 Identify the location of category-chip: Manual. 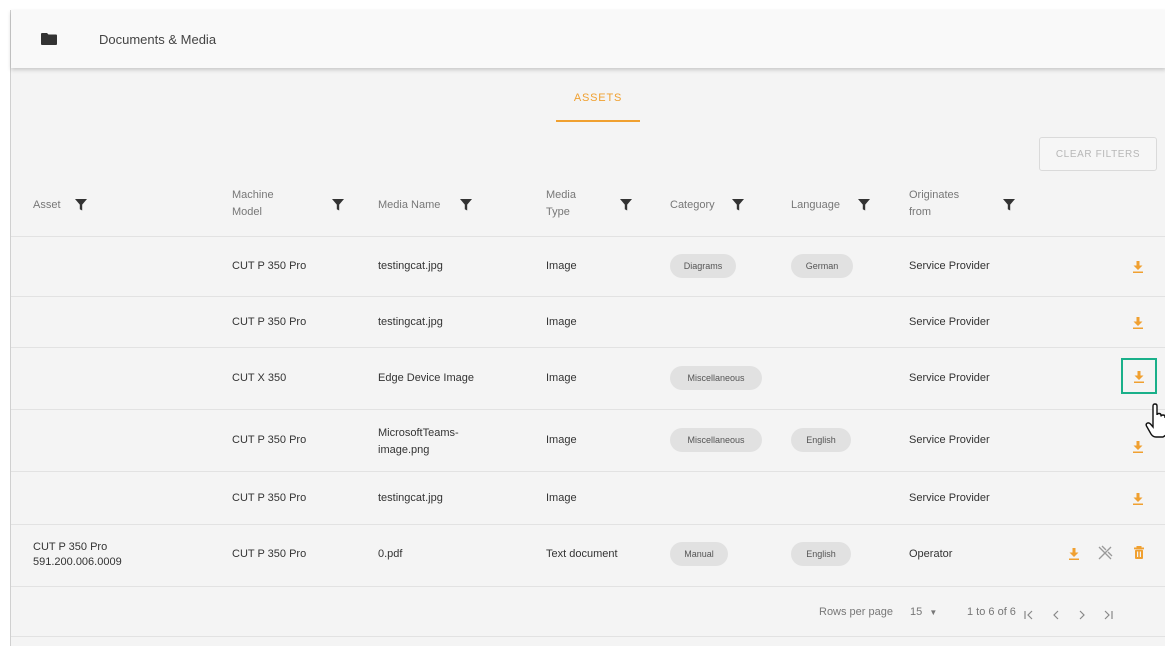
(699, 554).